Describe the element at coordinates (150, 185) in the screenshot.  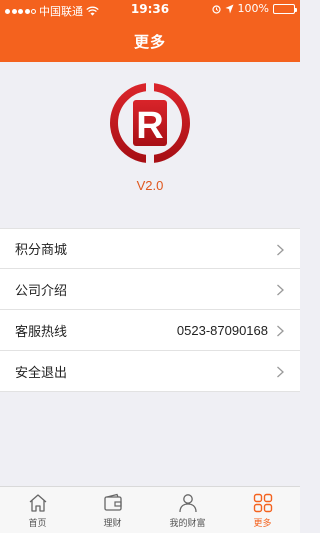
I see `app-version: V2.0` at that location.